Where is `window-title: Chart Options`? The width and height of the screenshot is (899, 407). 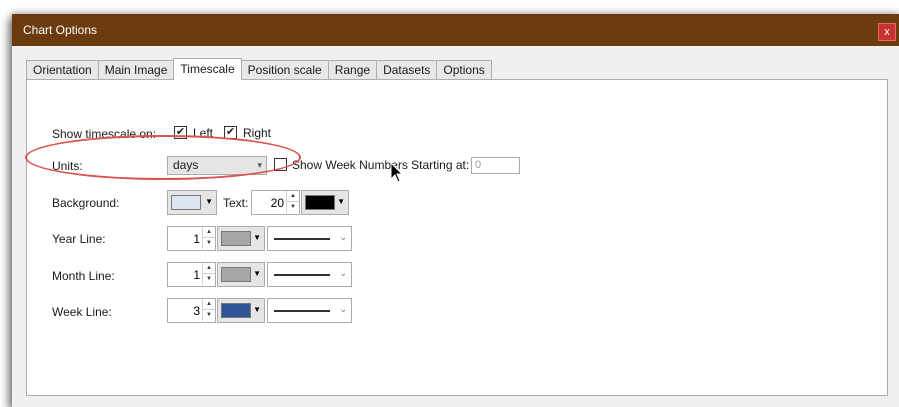 window-title: Chart Options is located at coordinates (60, 30).